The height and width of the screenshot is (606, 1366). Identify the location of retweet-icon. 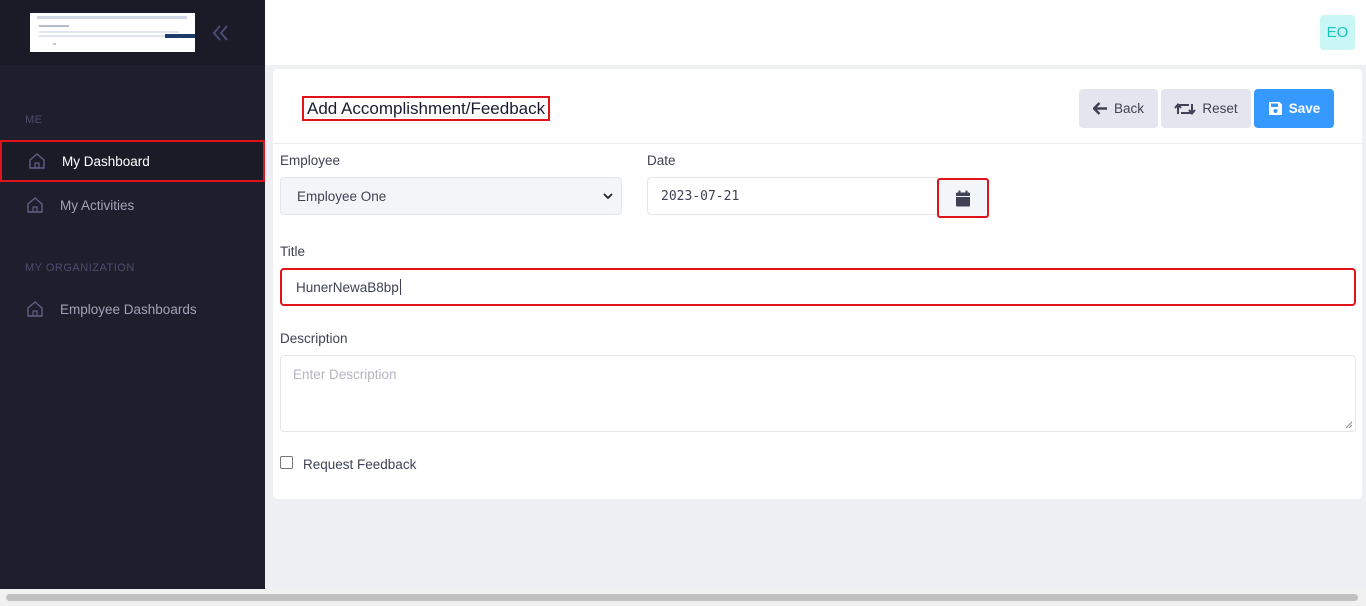
(1185, 108).